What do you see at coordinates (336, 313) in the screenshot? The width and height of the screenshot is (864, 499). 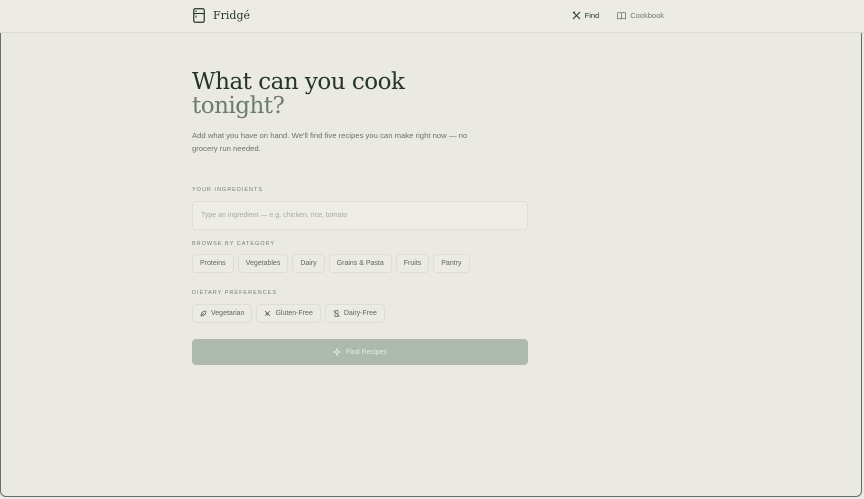 I see `milk-off-icon` at bounding box center [336, 313].